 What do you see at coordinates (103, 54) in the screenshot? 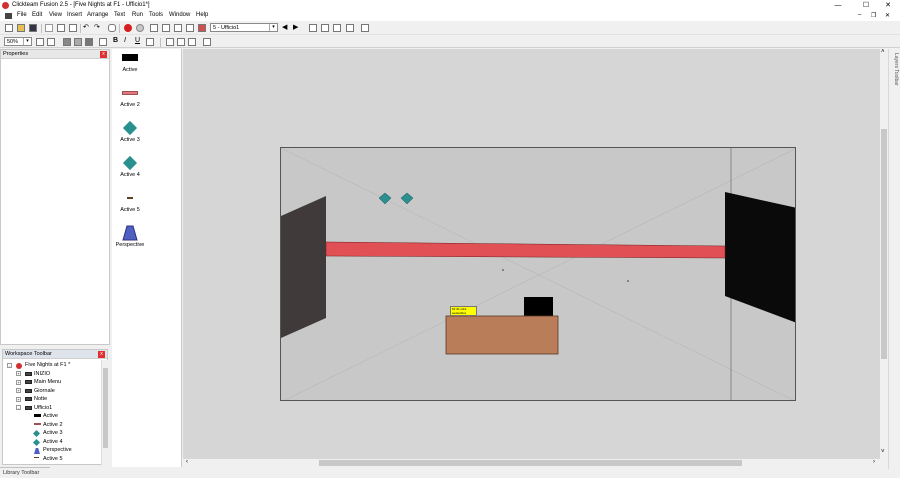
I see `properties-close-button: x` at bounding box center [103, 54].